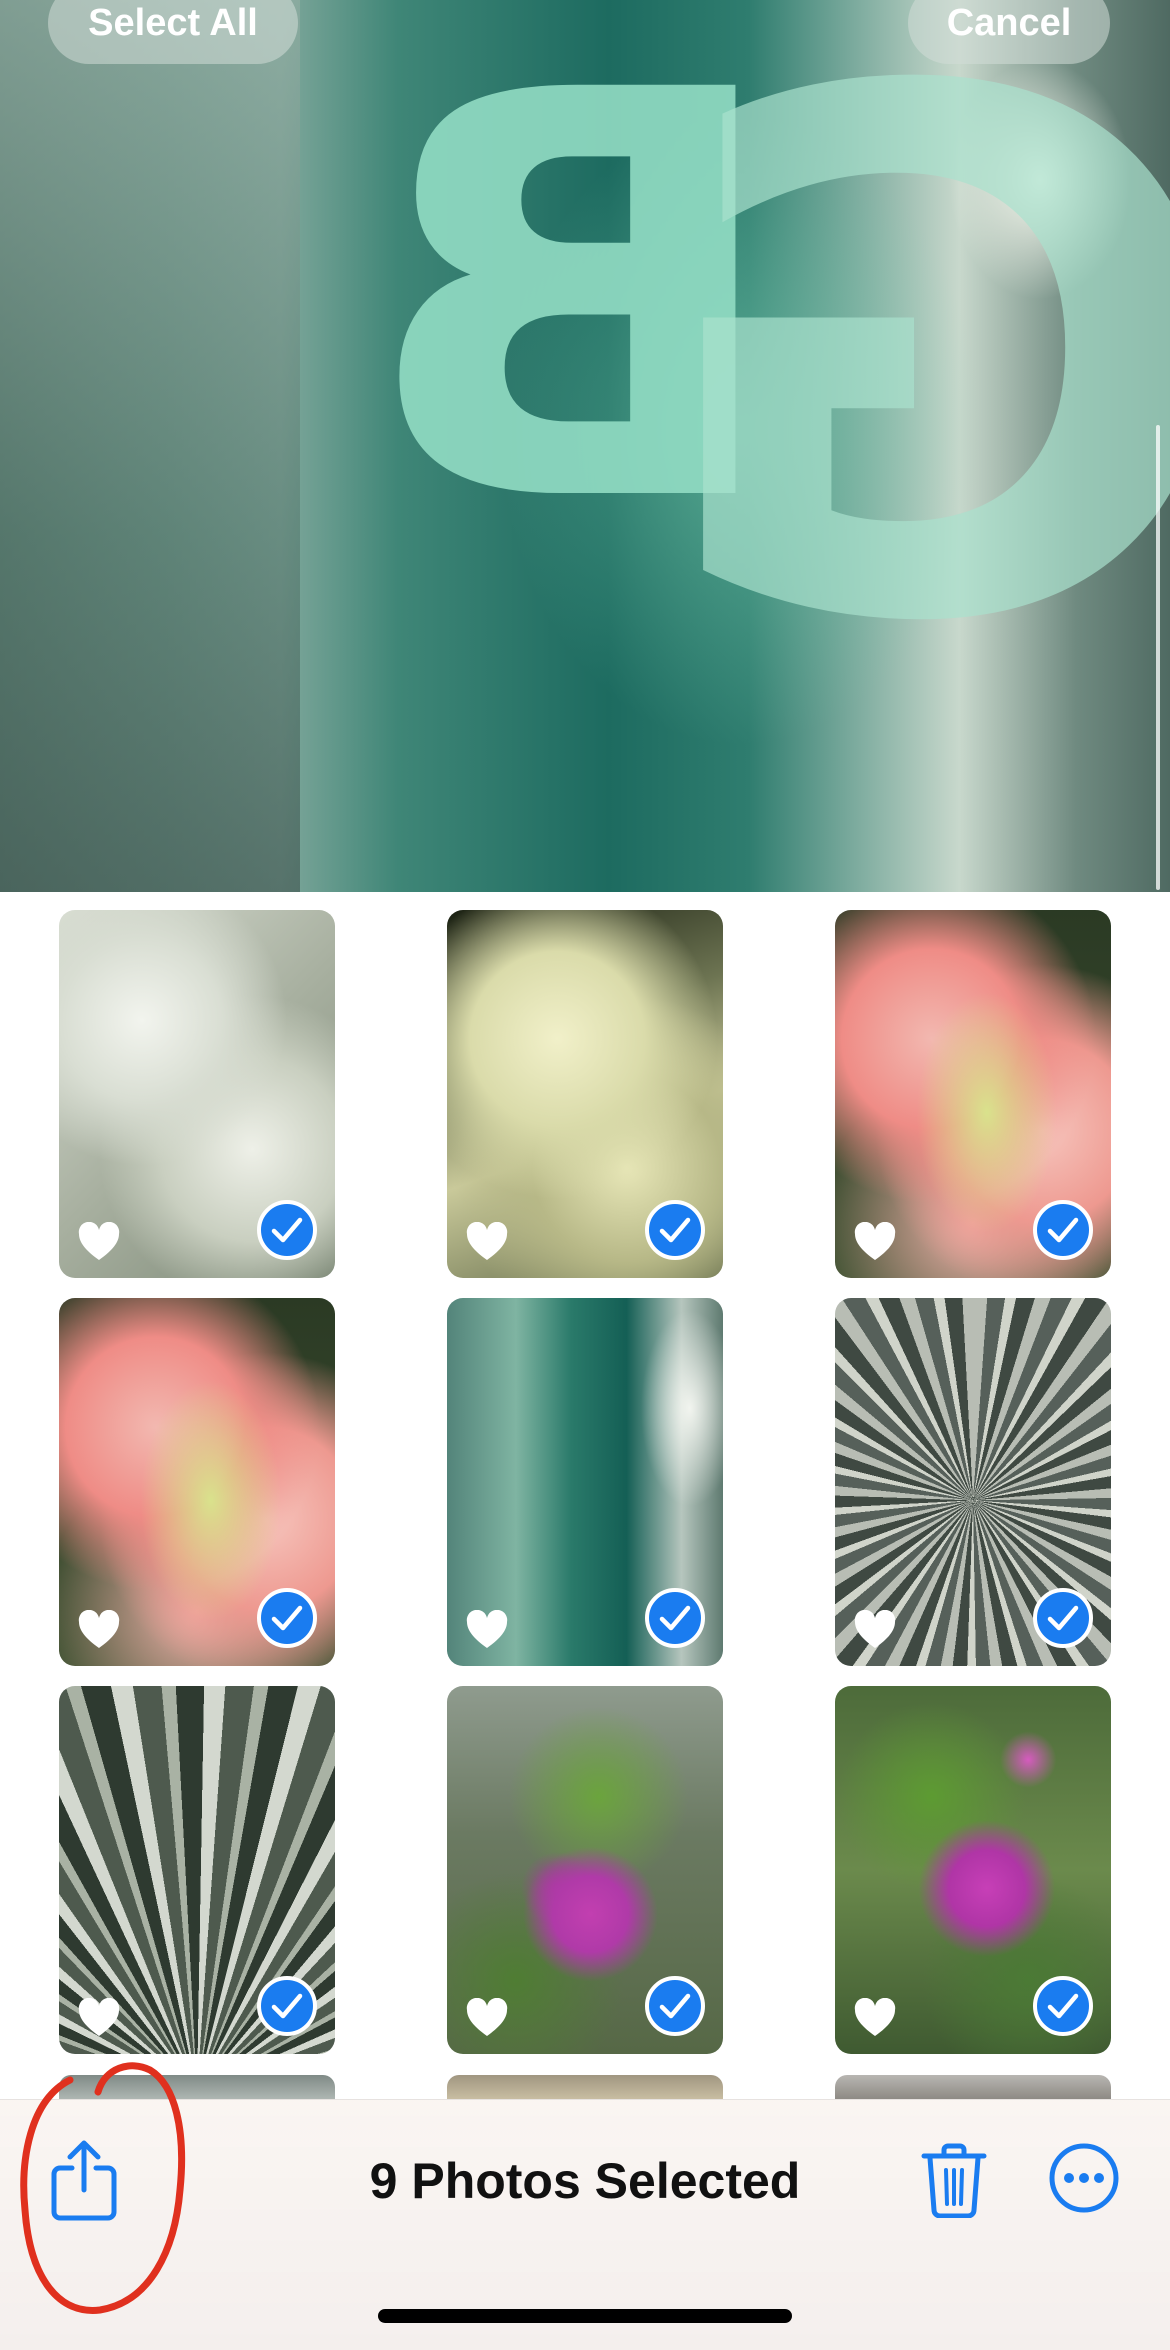 The width and height of the screenshot is (1170, 2350). What do you see at coordinates (150, 446) in the screenshot?
I see `photo-blur-left` at bounding box center [150, 446].